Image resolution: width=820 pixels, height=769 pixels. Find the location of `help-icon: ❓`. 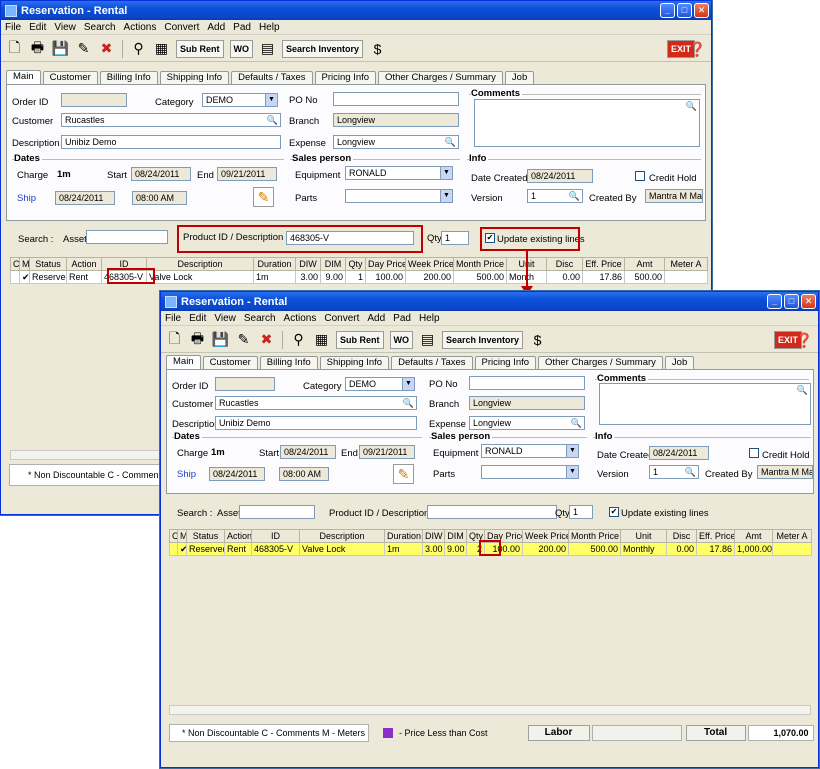

help-icon: ❓ is located at coordinates (804, 340).